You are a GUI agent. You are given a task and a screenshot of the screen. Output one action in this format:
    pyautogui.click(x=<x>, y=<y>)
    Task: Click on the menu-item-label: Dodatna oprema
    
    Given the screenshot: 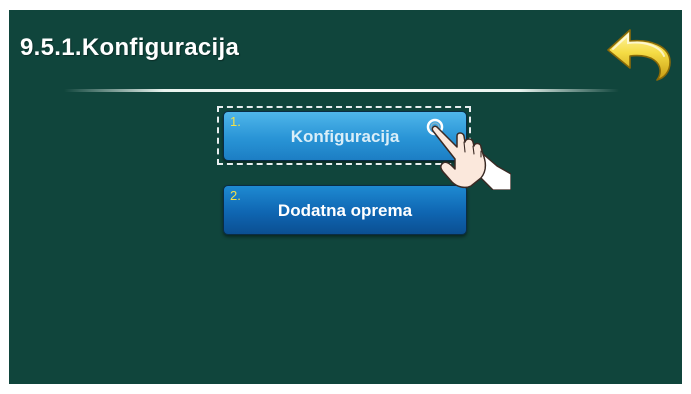 What is the action you would take?
    pyautogui.click(x=345, y=210)
    